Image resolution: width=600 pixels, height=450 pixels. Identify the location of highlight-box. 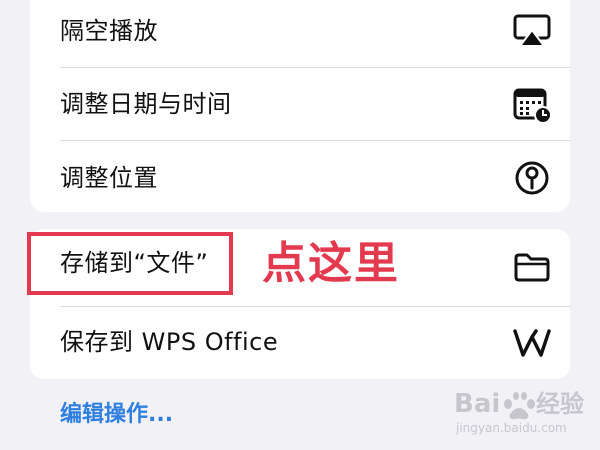
(130, 263).